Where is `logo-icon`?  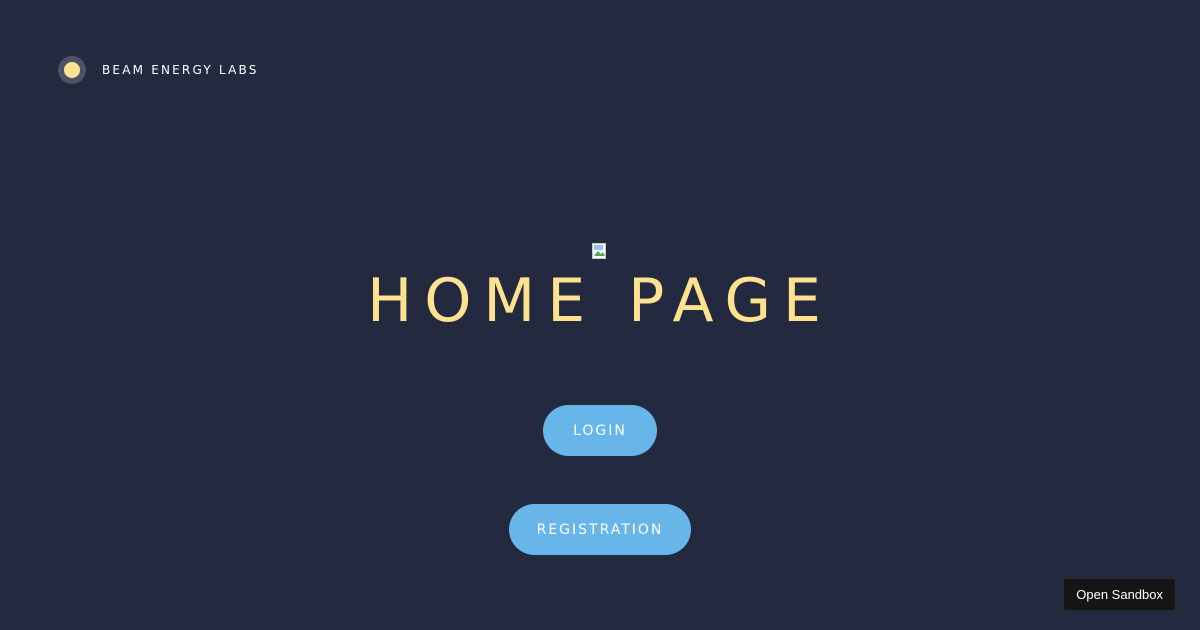 logo-icon is located at coordinates (72, 70).